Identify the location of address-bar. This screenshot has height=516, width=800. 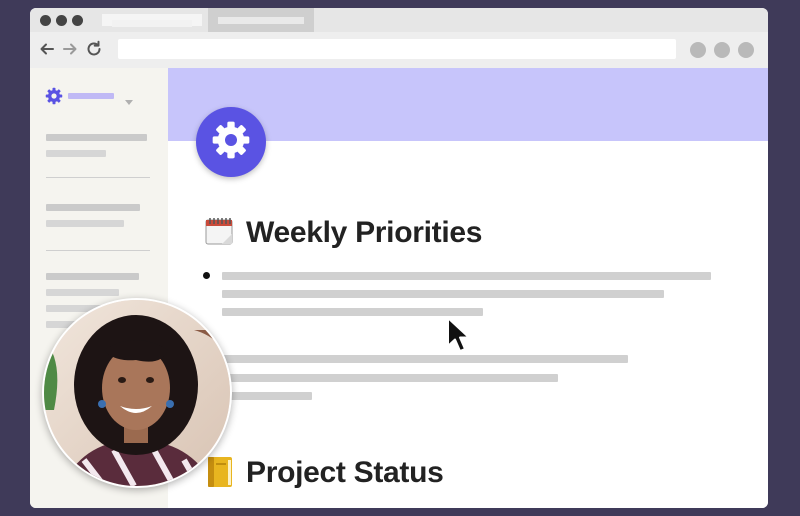
(397, 49).